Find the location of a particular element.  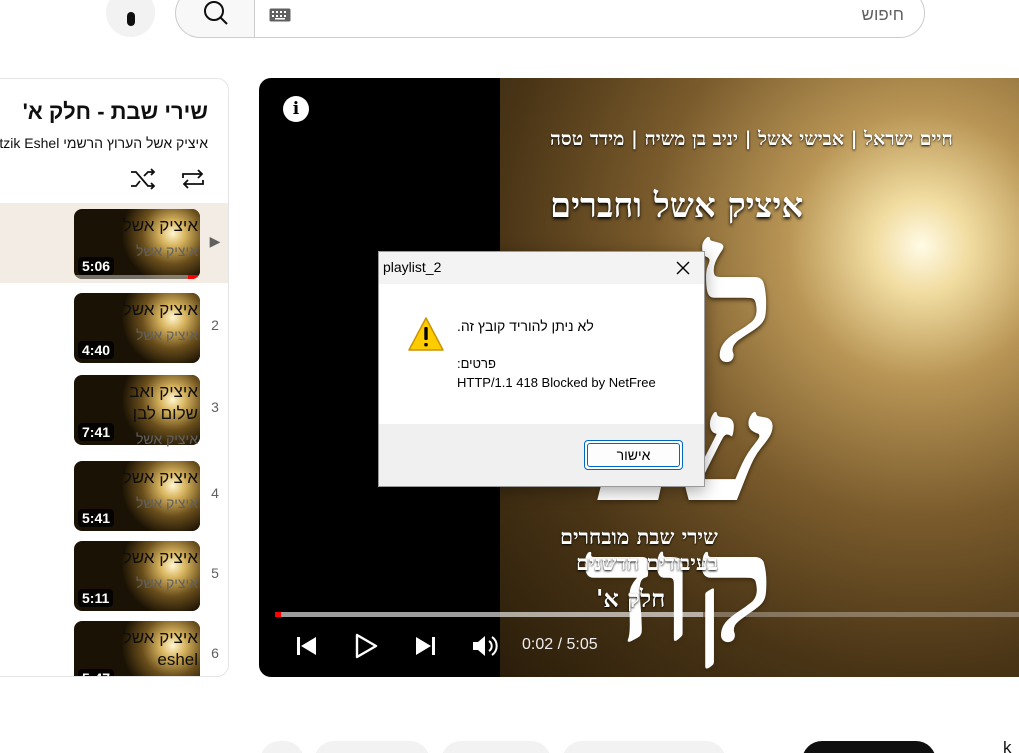

skip-next-icon is located at coordinates (425, 646).